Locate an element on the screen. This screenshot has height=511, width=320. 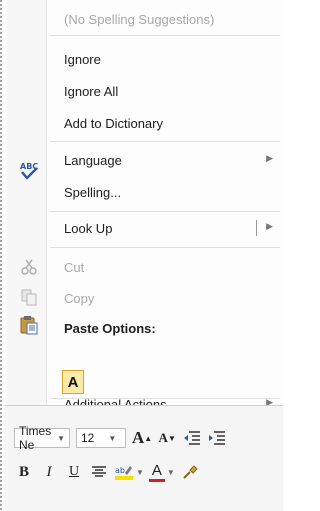
highlight-color-button: ab ▼ is located at coordinates (129, 472).